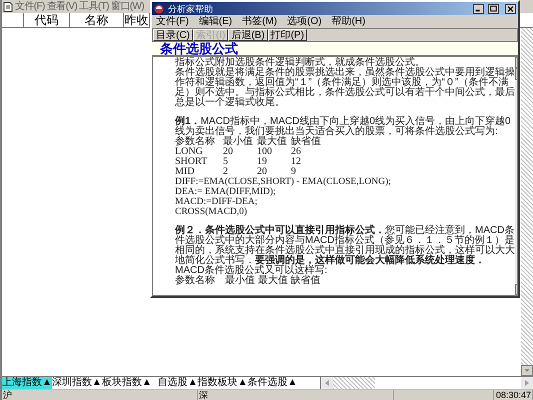 This screenshot has height=400, width=533. Describe the element at coordinates (211, 212) in the screenshot. I see `code-line: CROSS(MACD,0)` at that location.